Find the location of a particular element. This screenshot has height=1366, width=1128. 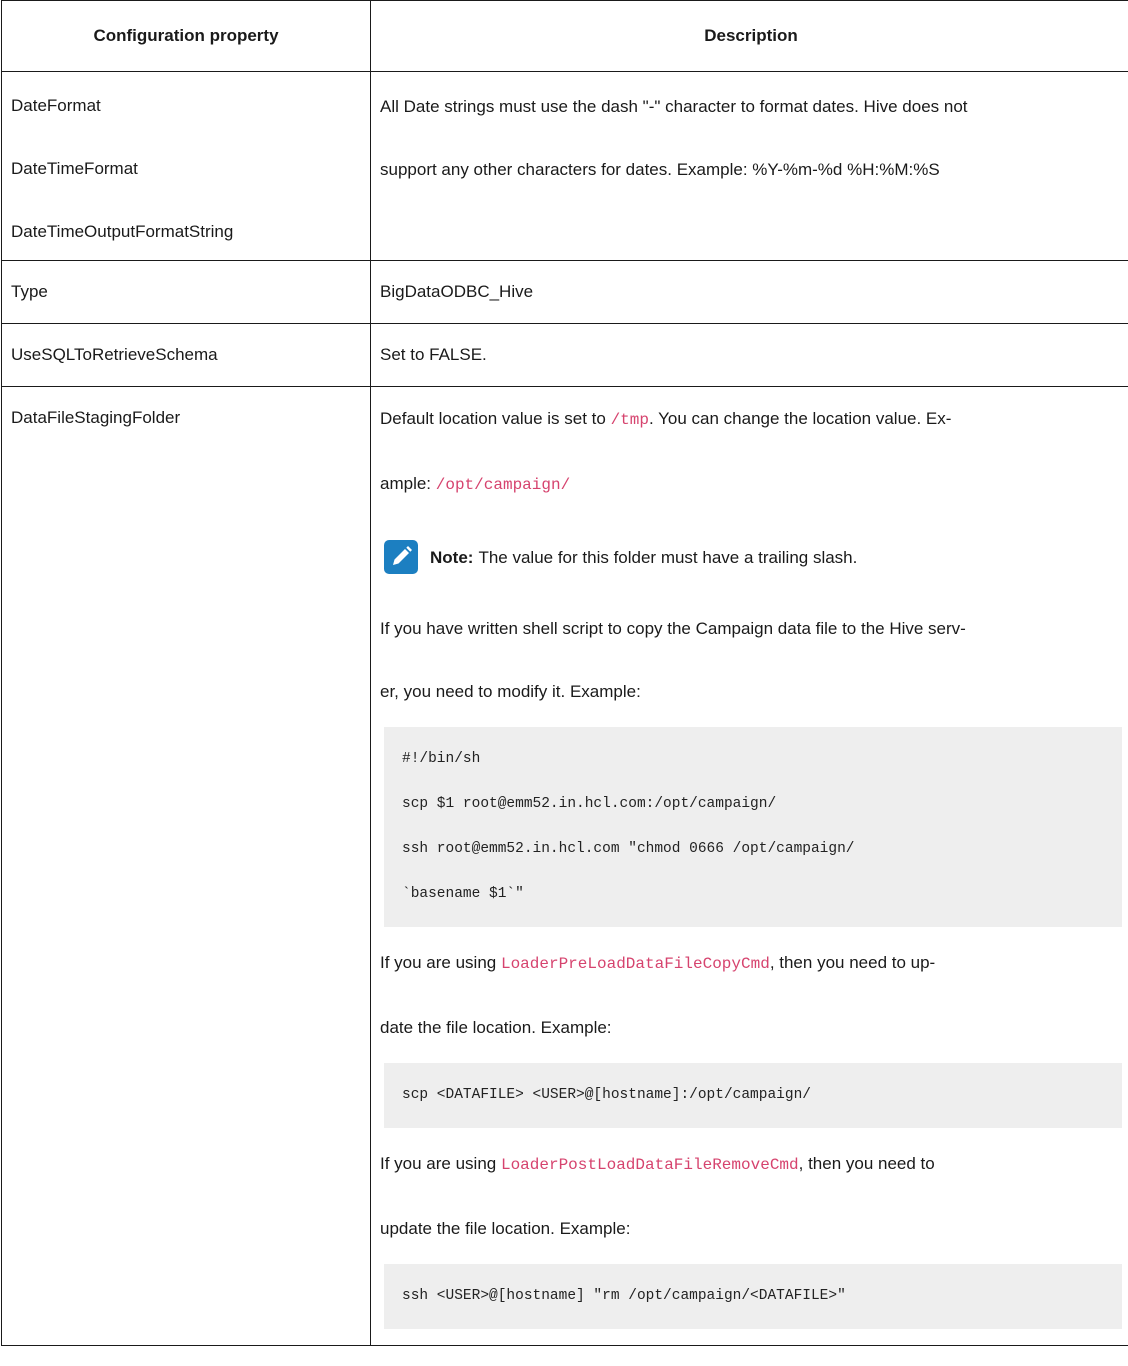

description-cell: BigDataODBC_Hive is located at coordinates (749, 292).